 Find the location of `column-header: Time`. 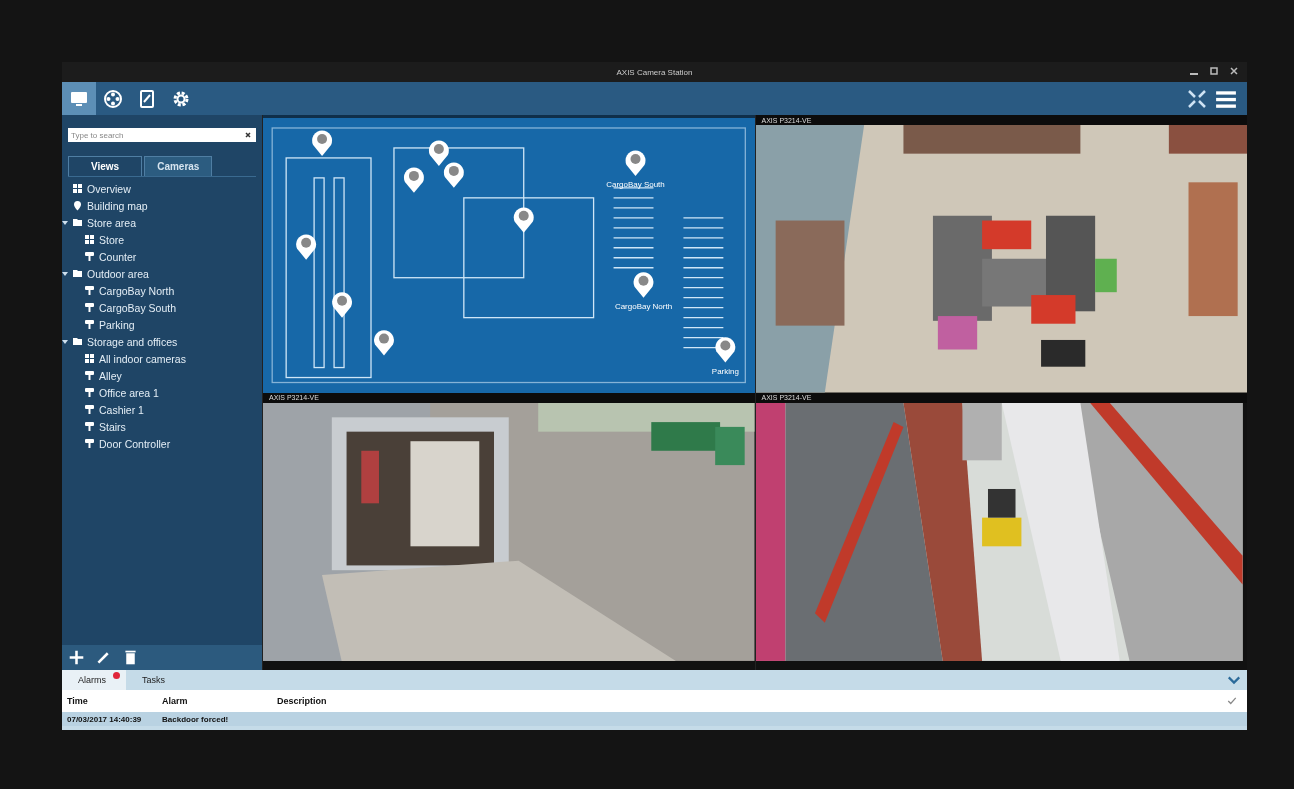

column-header: Time is located at coordinates (78, 701).